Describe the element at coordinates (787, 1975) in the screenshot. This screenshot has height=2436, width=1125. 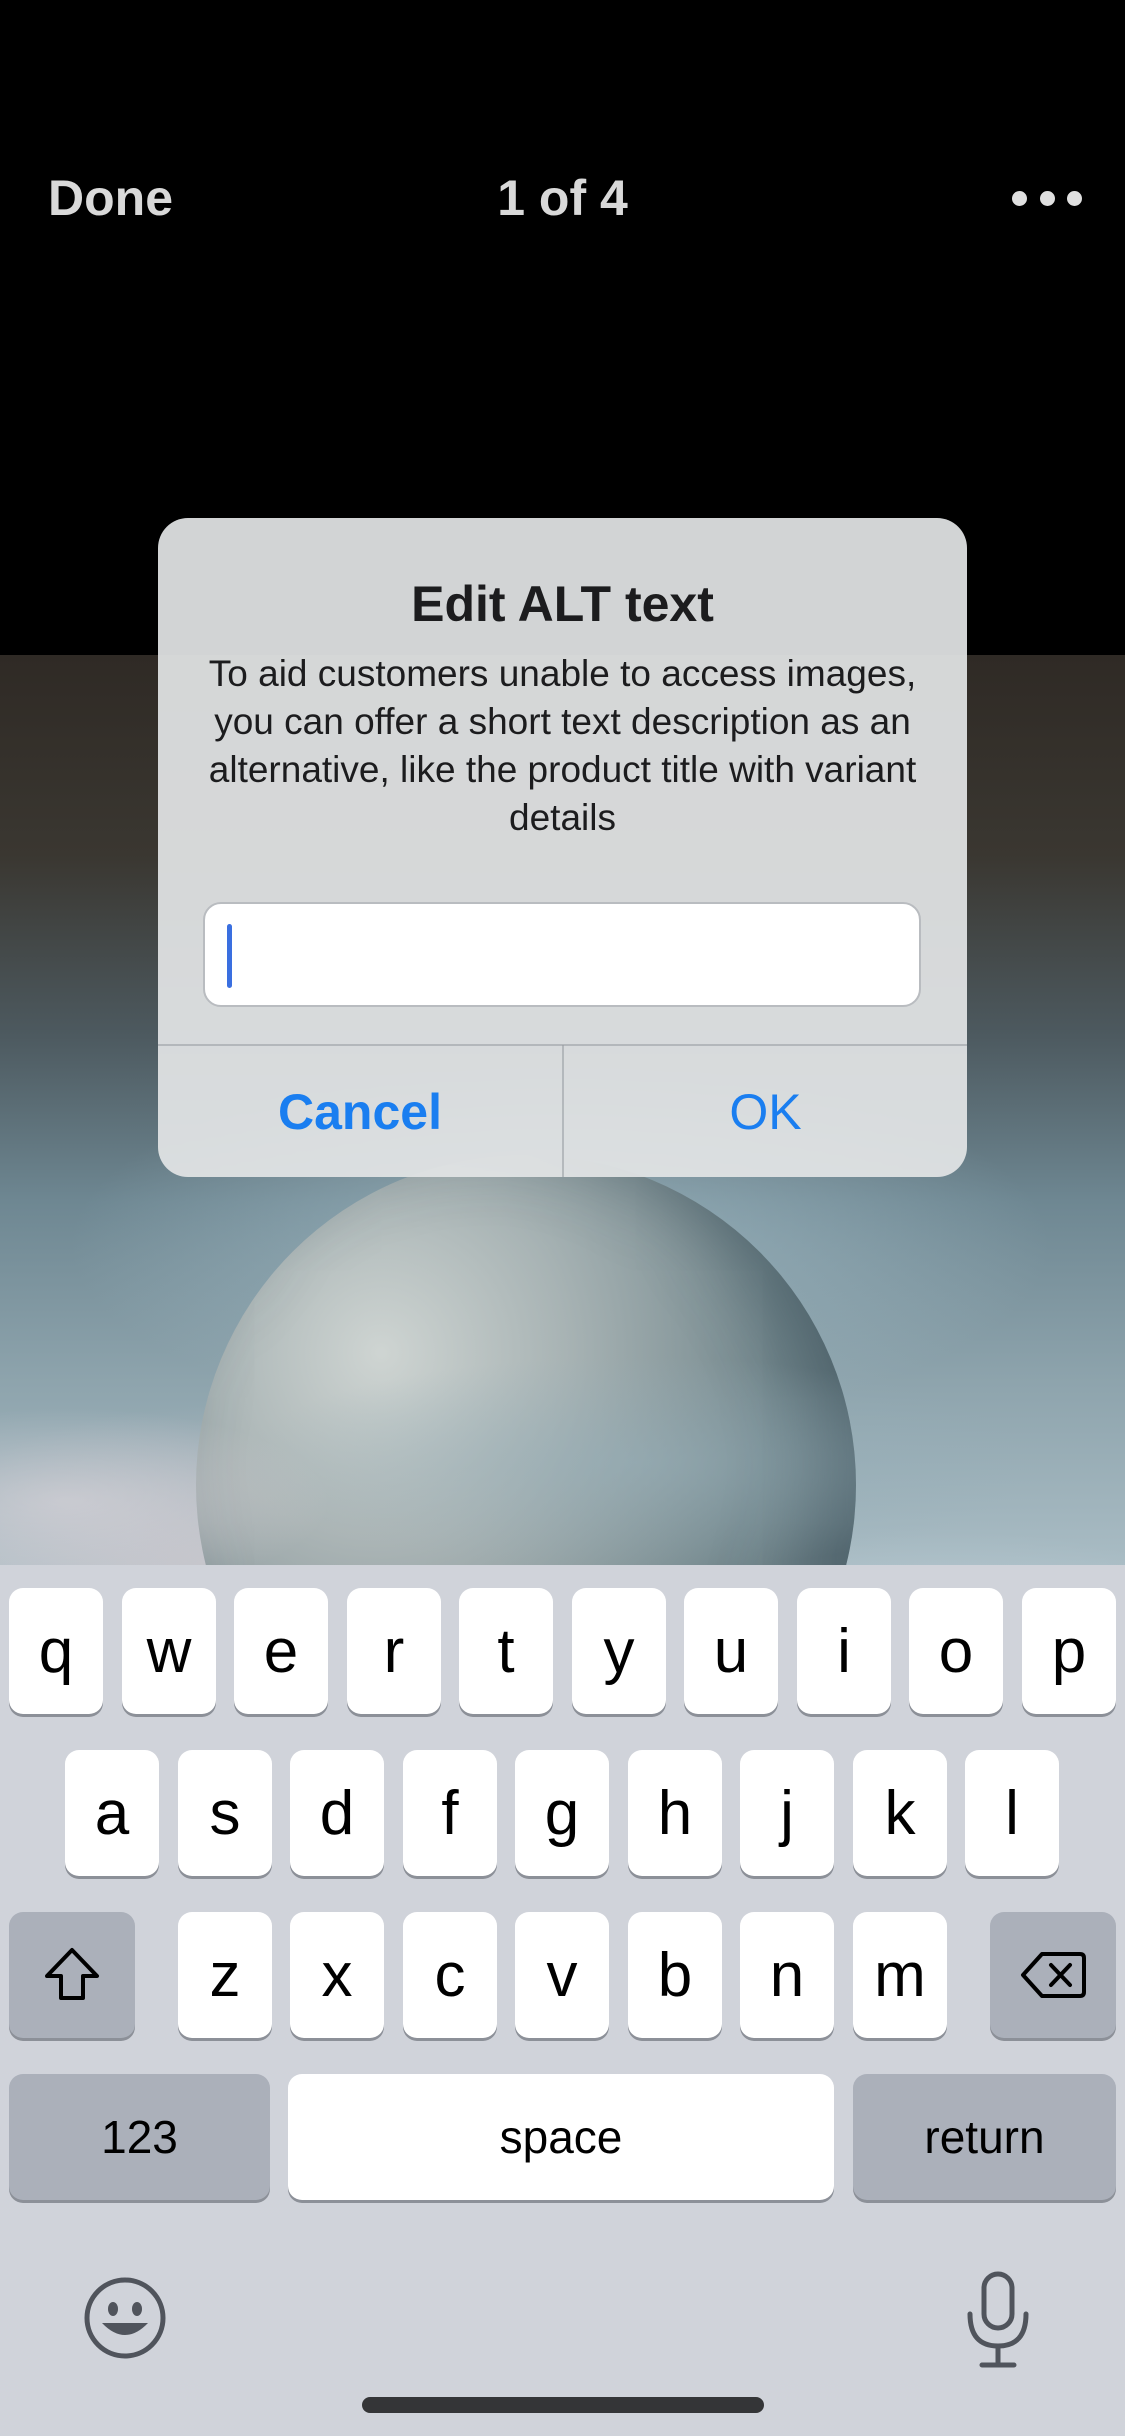
I see `key-n: n` at that location.